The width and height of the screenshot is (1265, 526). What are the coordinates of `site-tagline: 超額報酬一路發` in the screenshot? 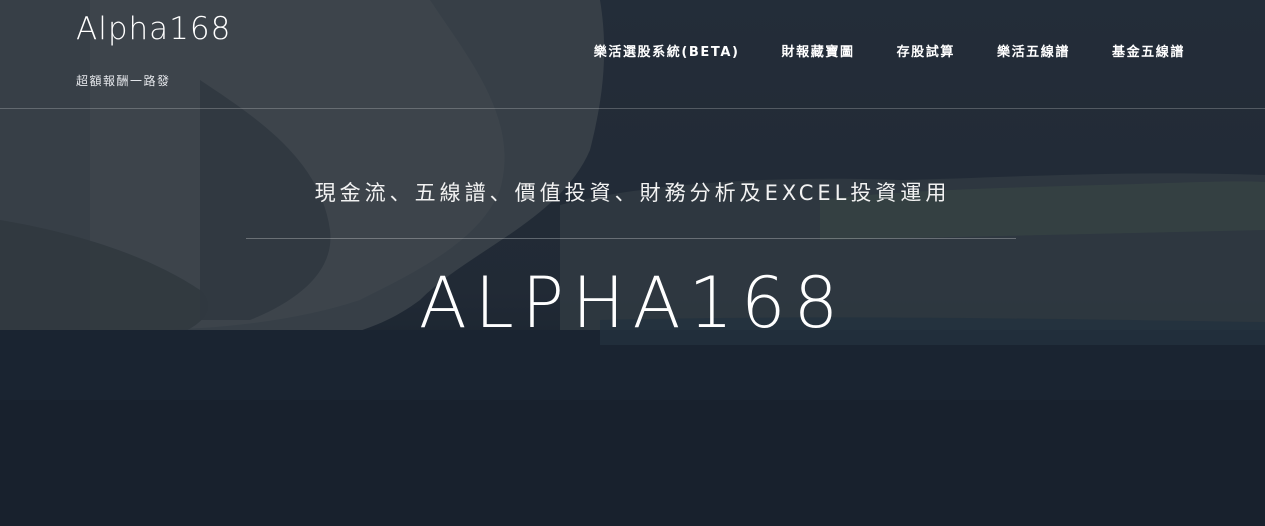 It's located at (123, 81).